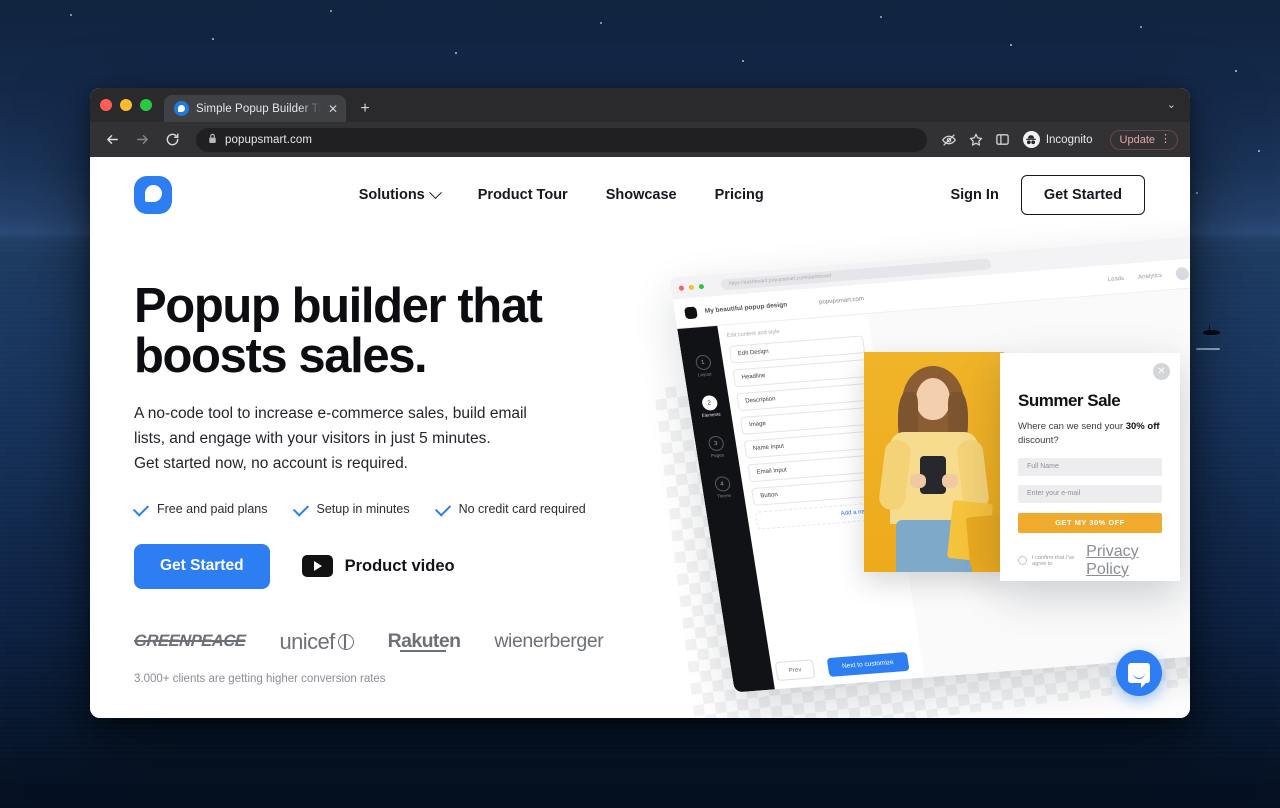 This screenshot has width=1280, height=808. I want to click on editor-item-description: Description, so click(804, 397).